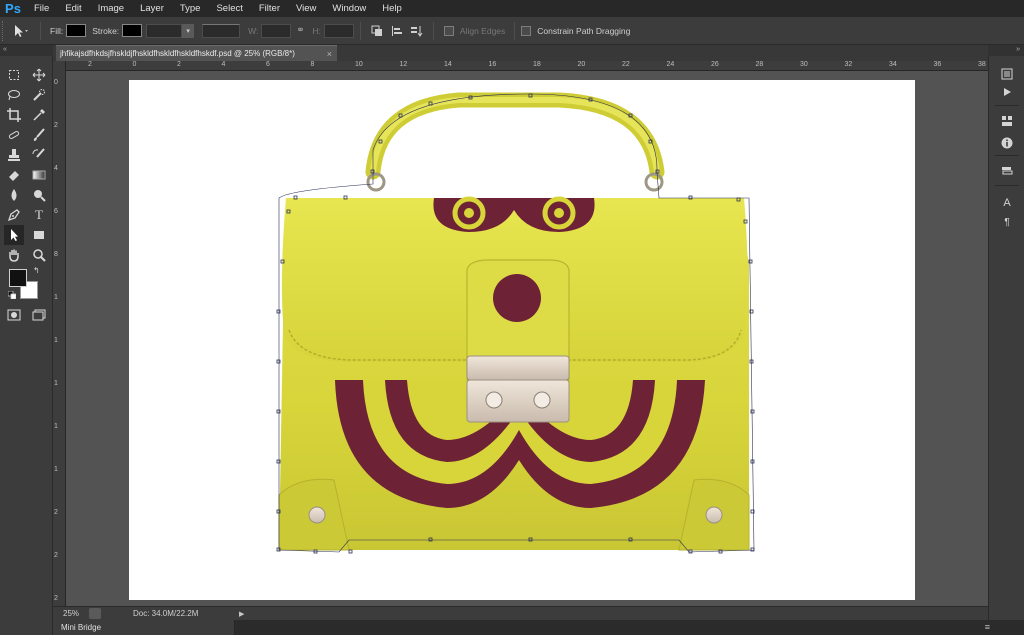  Describe the element at coordinates (987, 627) in the screenshot. I see `panel-menu-icon: ≡` at that location.